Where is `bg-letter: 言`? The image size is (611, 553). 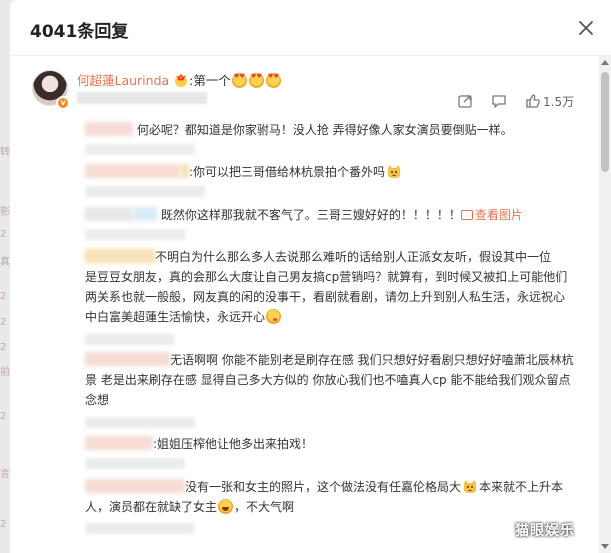
bg-letter: 言 is located at coordinates (5, 474).